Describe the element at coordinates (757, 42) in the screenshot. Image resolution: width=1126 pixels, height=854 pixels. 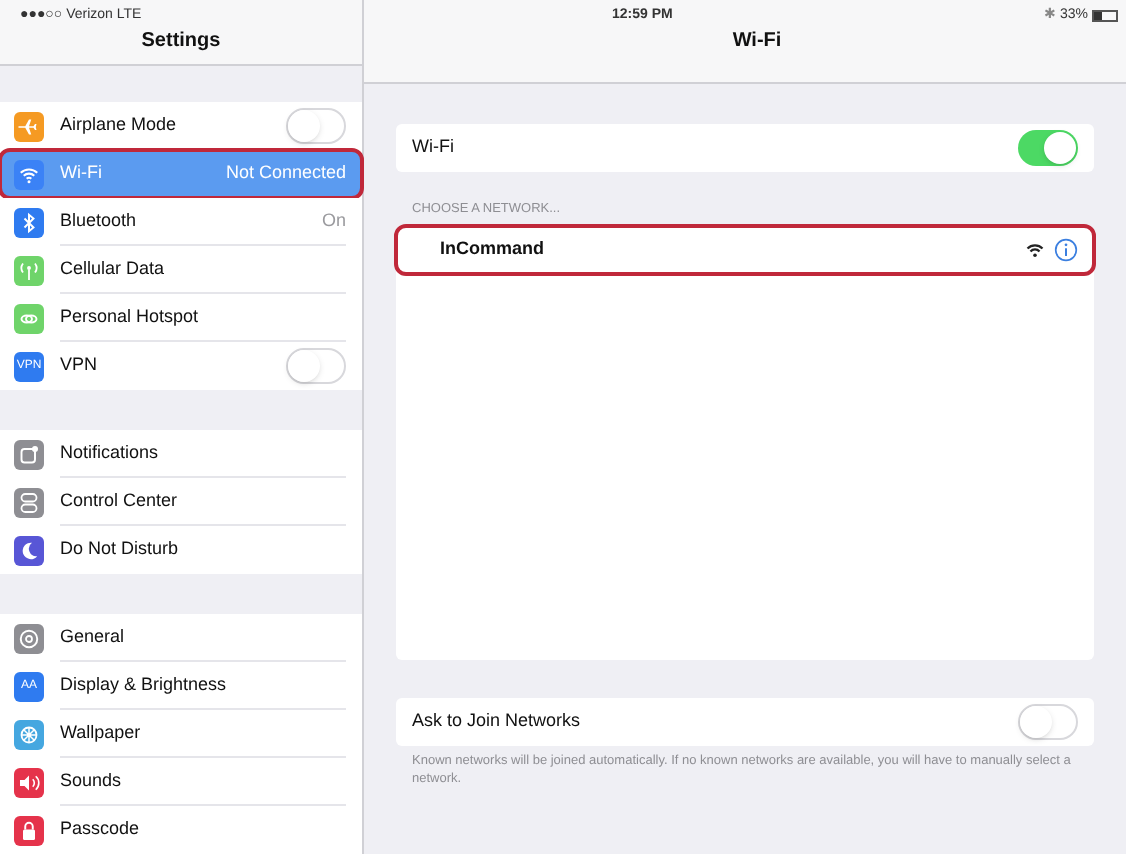
I see `page-title: Wi-Fi` at that location.